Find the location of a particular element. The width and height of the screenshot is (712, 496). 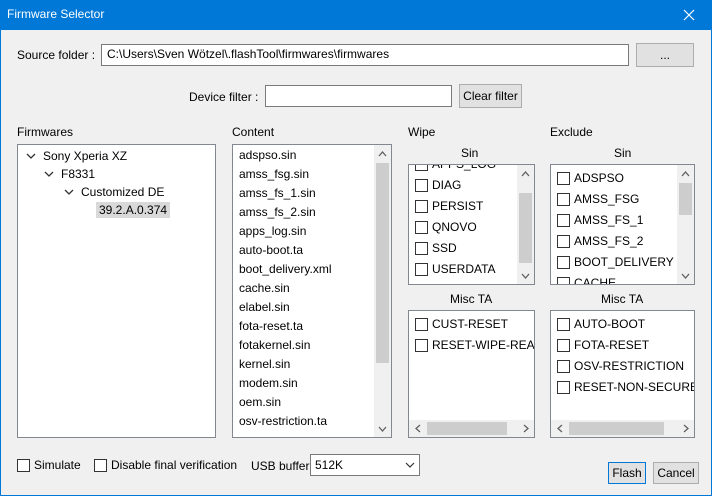

exclude-sin-item: BOOT_DELIVERY is located at coordinates (615, 262).